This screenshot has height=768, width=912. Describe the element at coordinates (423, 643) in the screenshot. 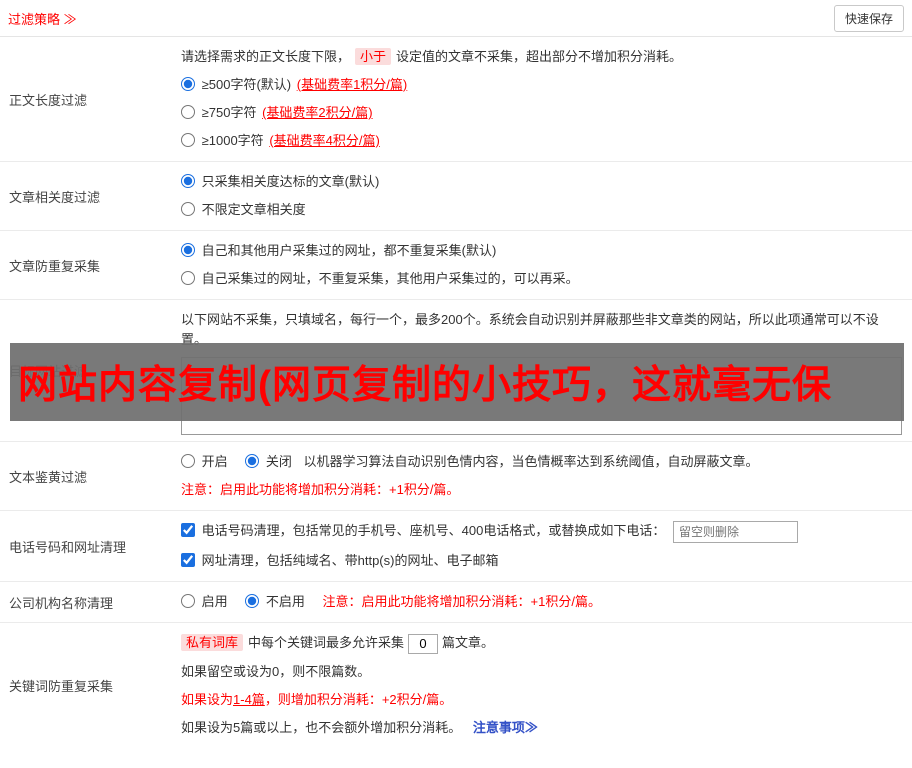

I see `keyword-limit-input` at that location.